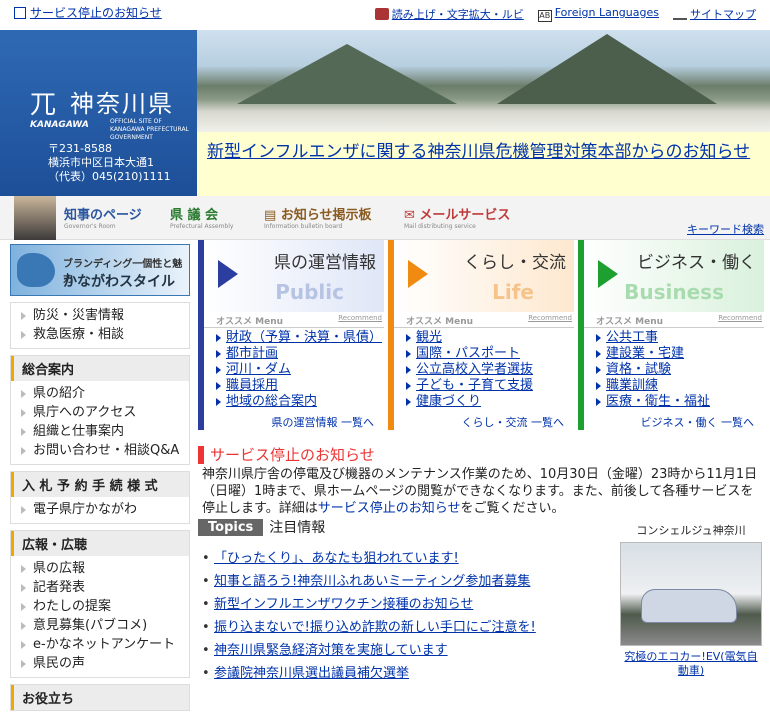 The height and width of the screenshot is (717, 770). What do you see at coordinates (299, 386) in the screenshot?
I see `category-item: 職員採用` at bounding box center [299, 386].